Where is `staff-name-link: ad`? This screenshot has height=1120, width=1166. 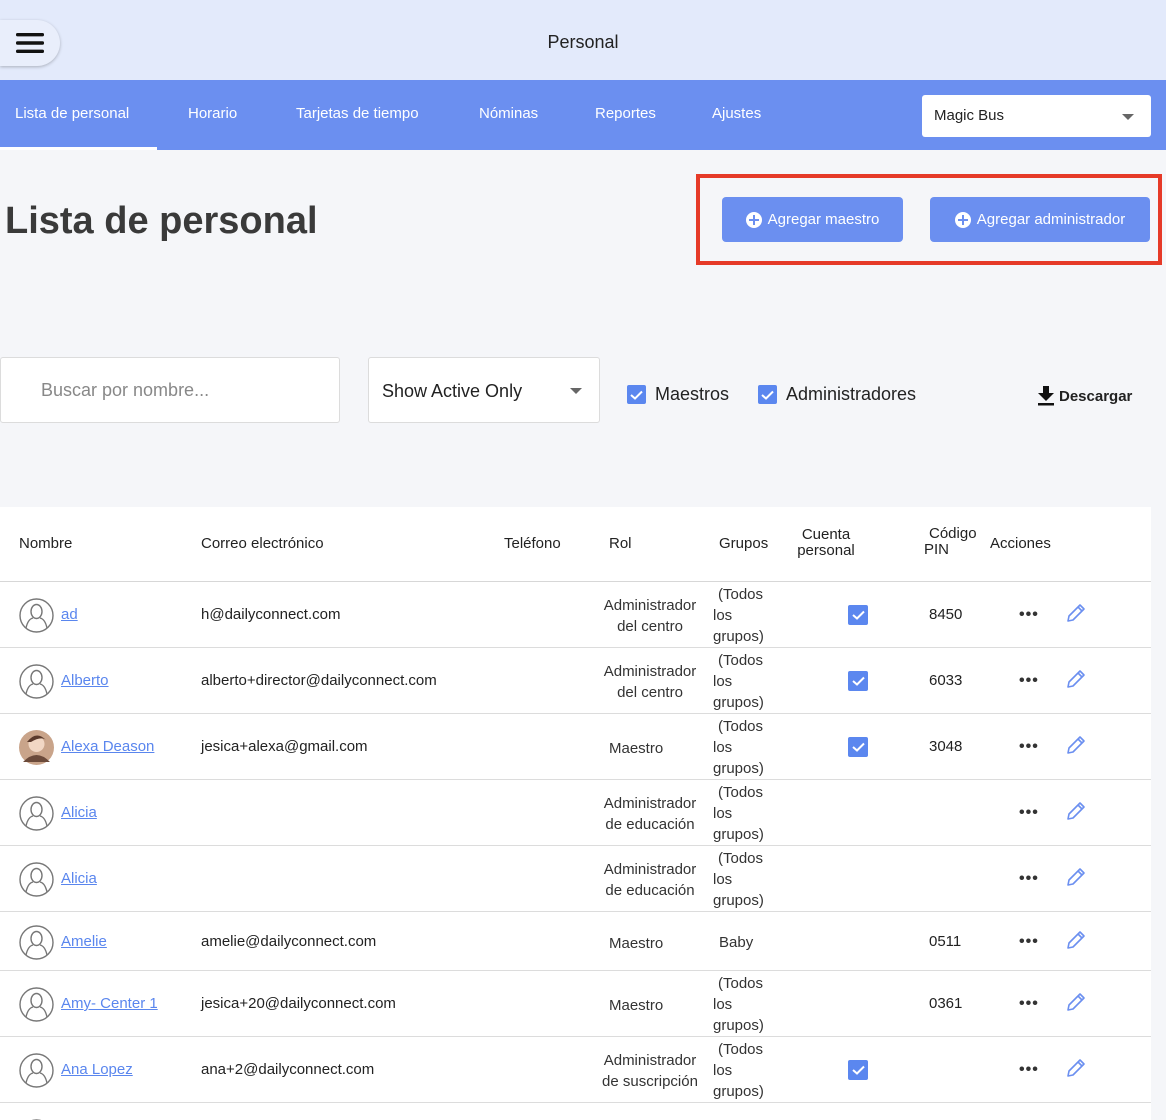 staff-name-link: ad is located at coordinates (69, 614).